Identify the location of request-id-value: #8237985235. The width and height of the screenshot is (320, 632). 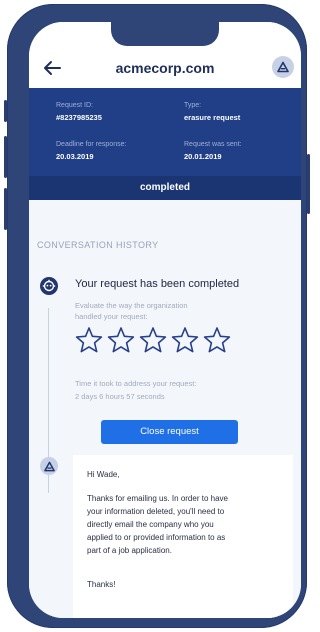
(79, 117).